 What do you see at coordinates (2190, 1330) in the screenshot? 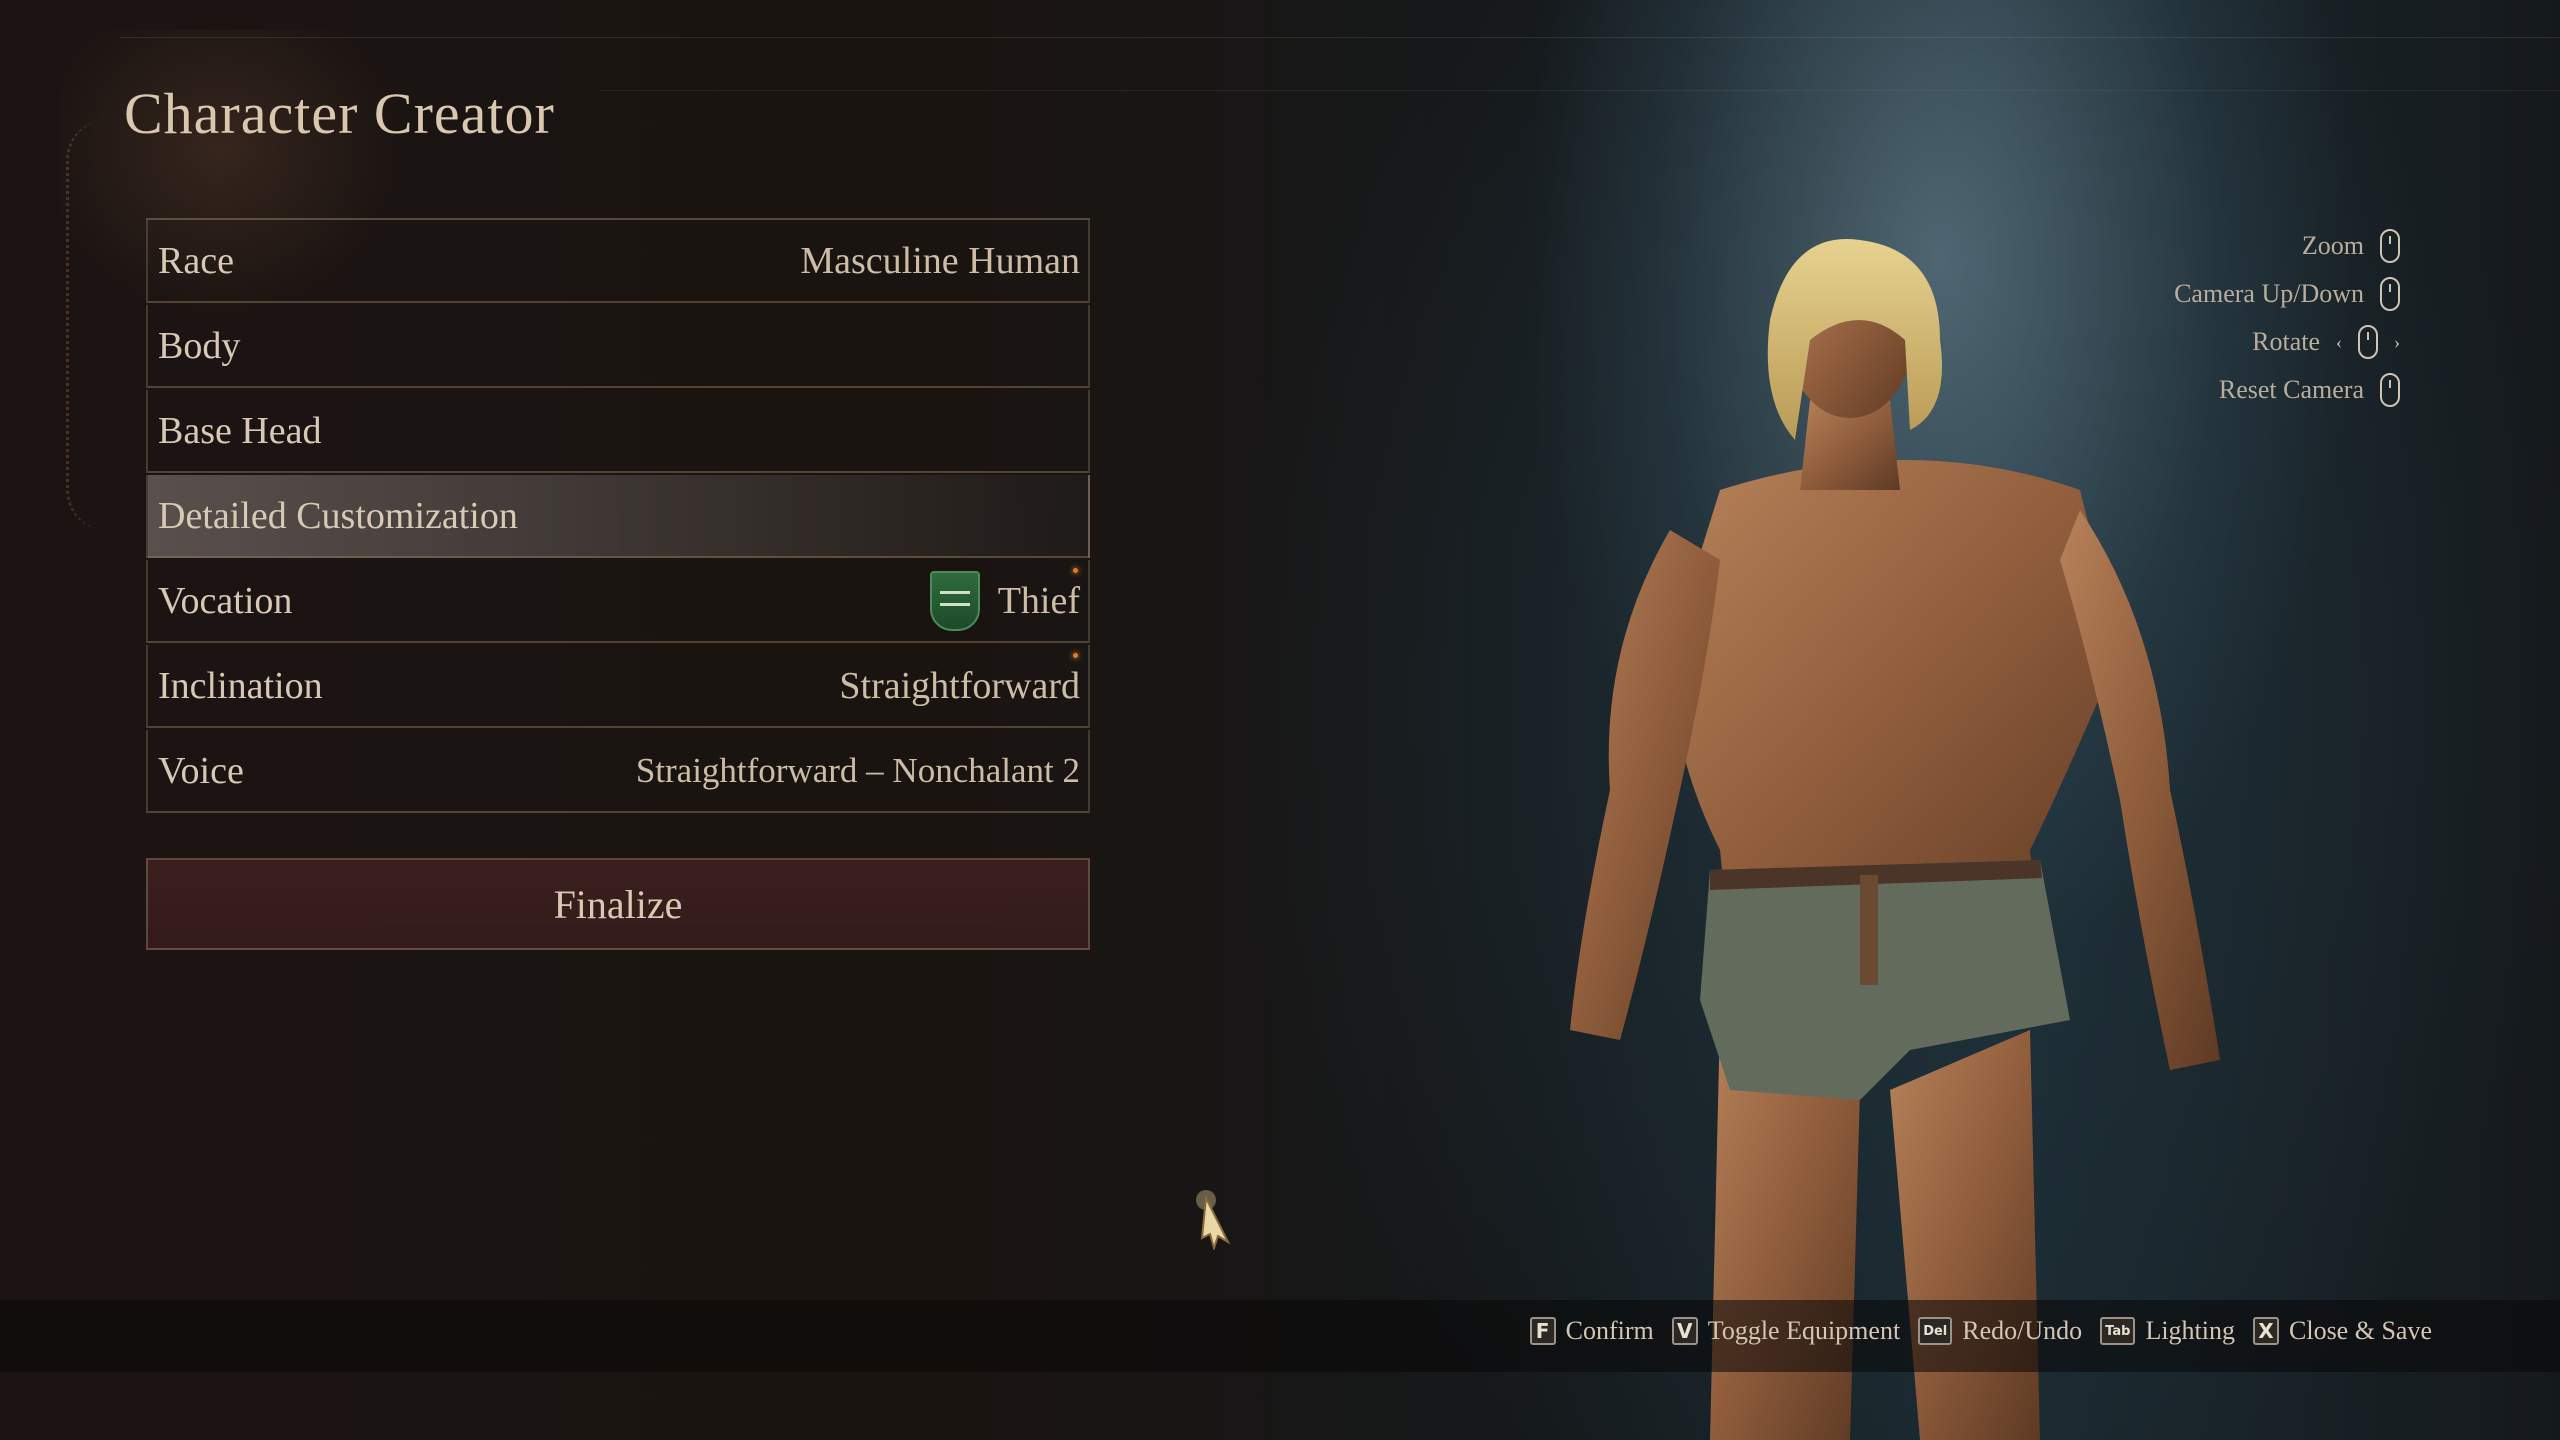
I see `hint-label: Lighting` at bounding box center [2190, 1330].